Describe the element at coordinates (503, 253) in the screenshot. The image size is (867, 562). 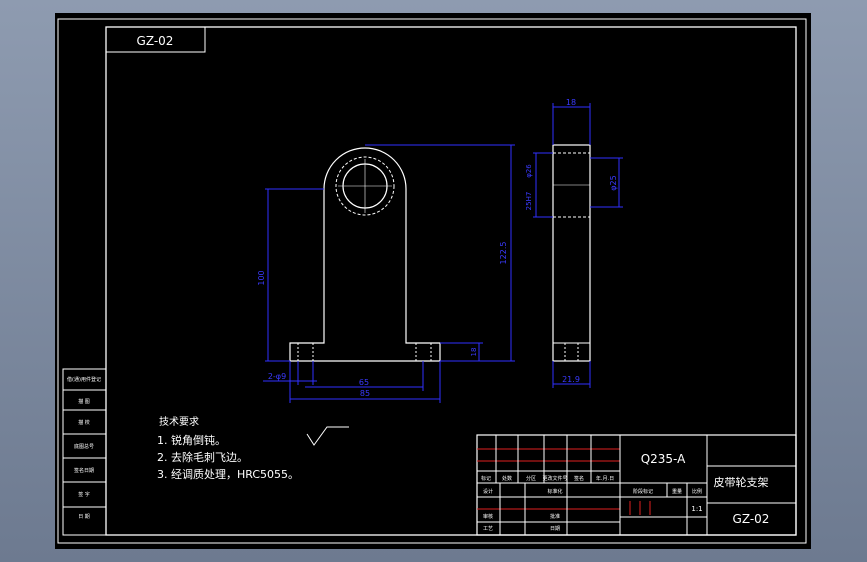
I see `dim-overall: 122.5` at that location.